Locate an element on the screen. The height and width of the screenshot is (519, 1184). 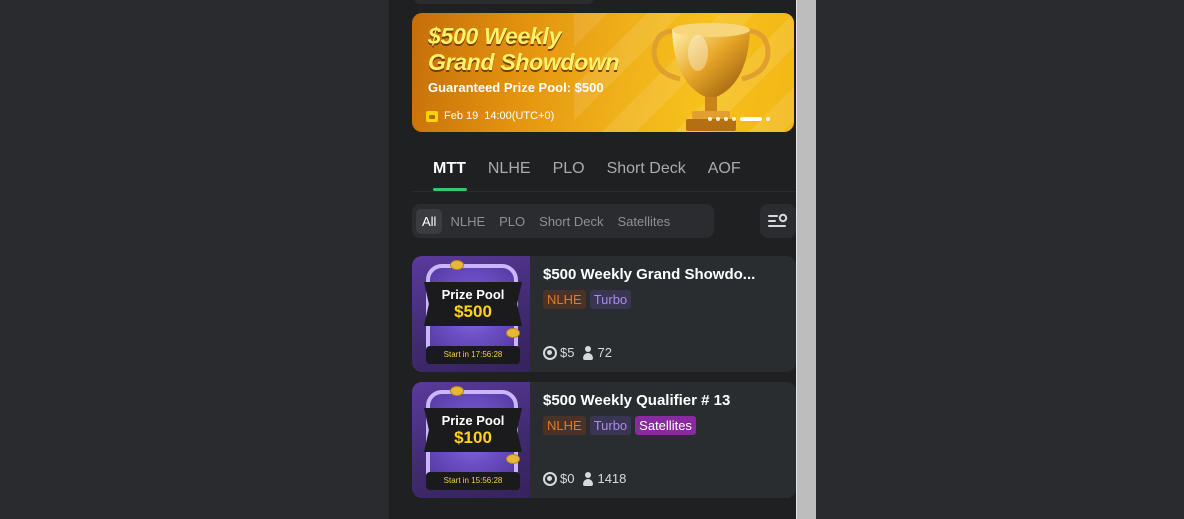
banner-title-line2: Grand Showdown is located at coordinates (524, 62).